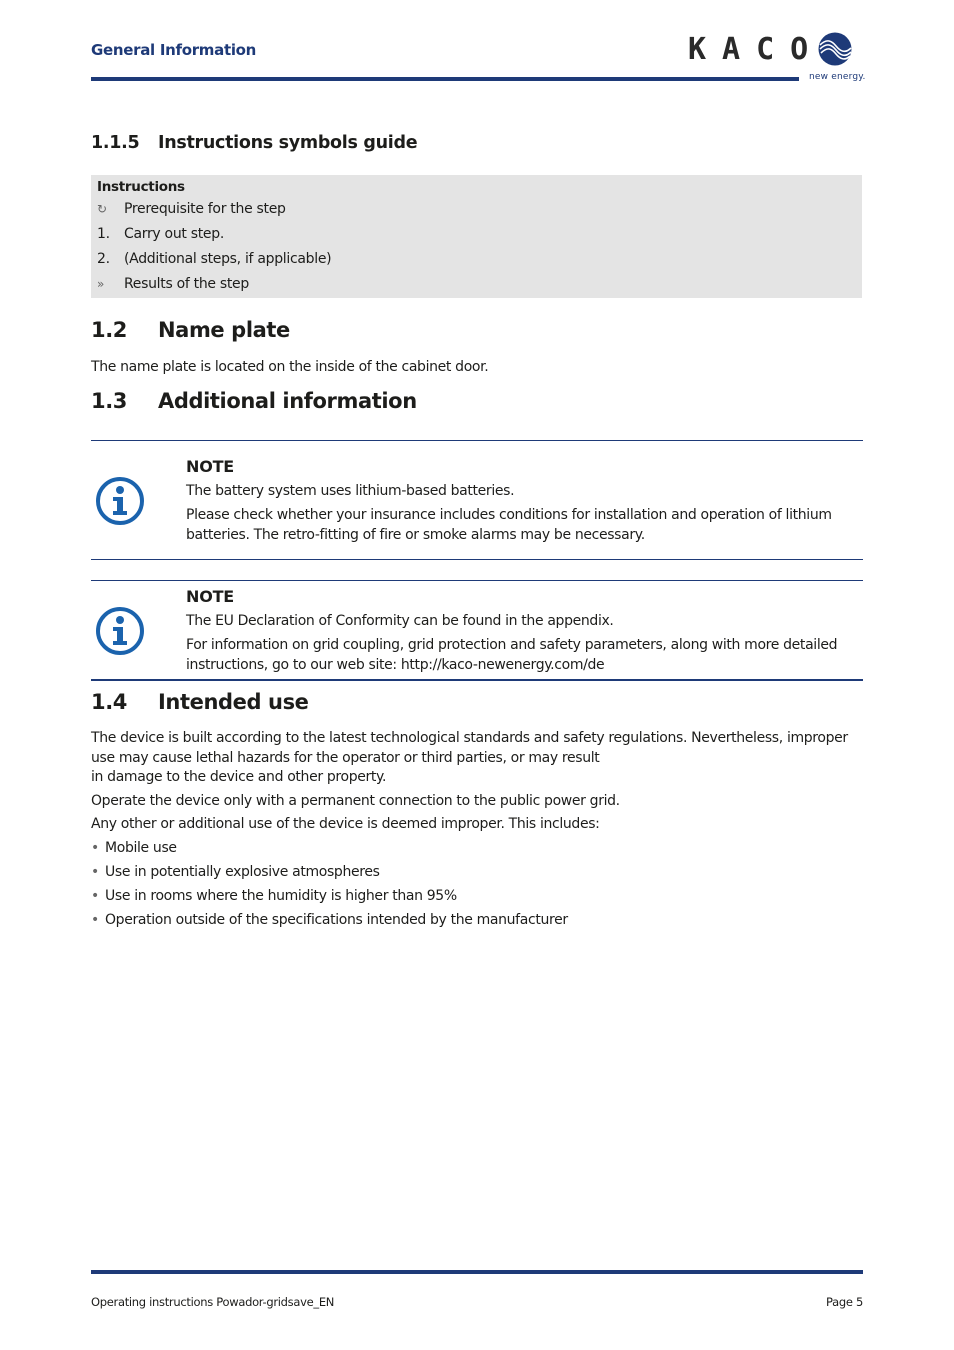  I want to click on heading-number: 1.3, so click(109, 401).